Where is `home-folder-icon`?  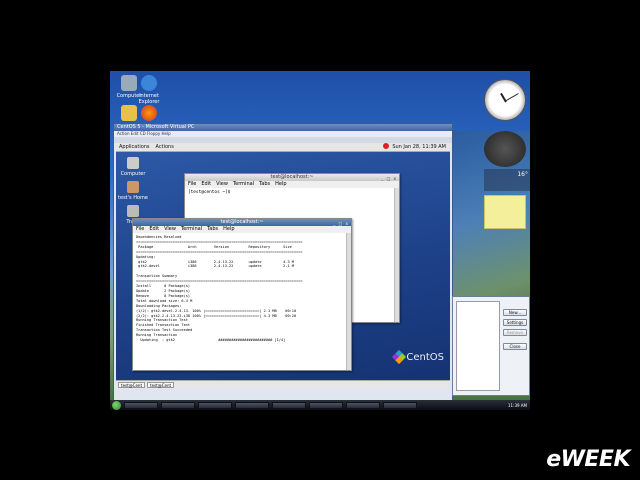
home-folder-icon is located at coordinates (133, 187).